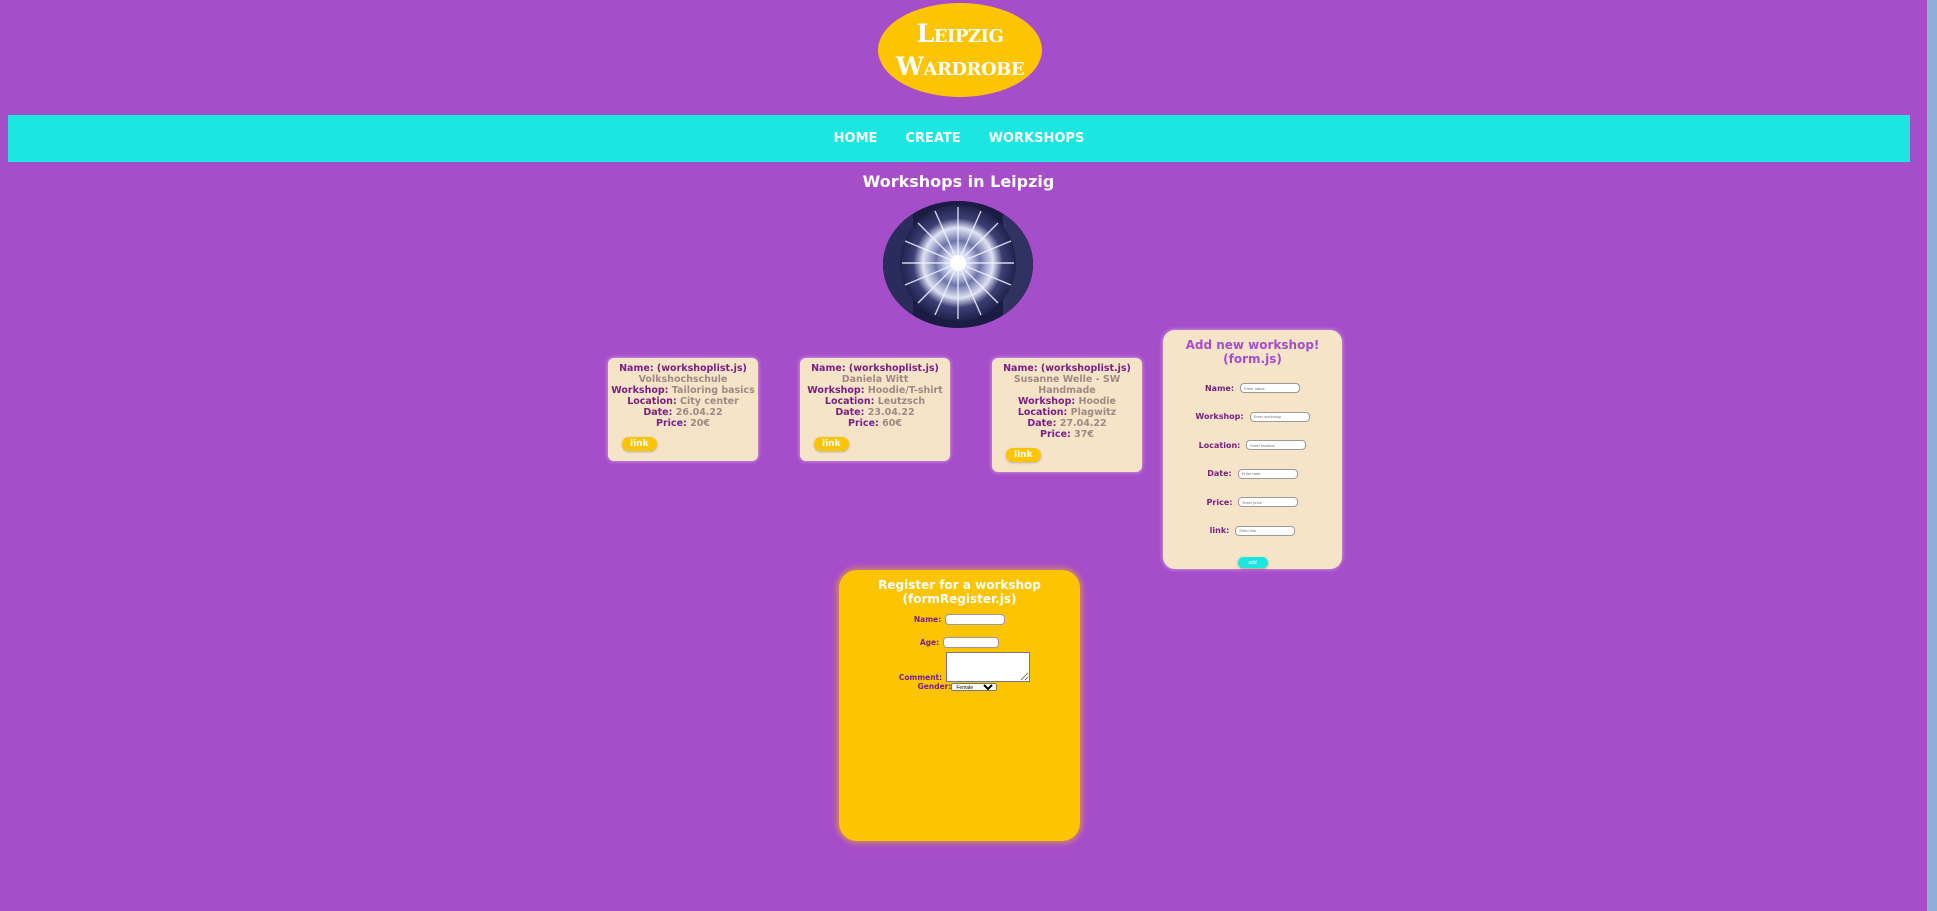 This screenshot has height=911, width=1937. What do you see at coordinates (891, 412) in the screenshot?
I see `card-date-value: 23.04.22` at bounding box center [891, 412].